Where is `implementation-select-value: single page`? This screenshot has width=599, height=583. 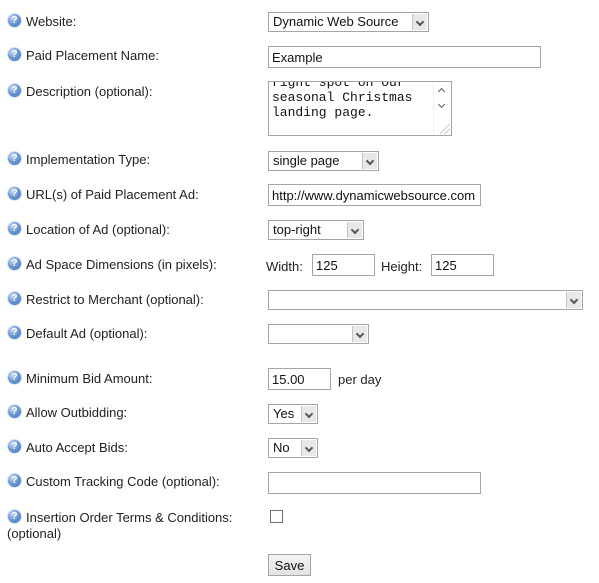 implementation-select-value: single page is located at coordinates (306, 160).